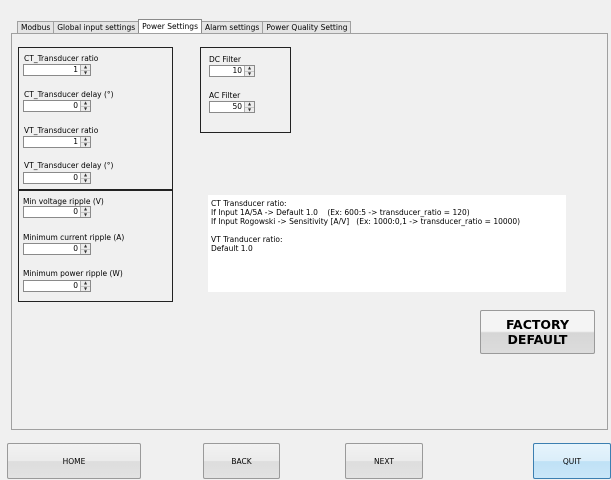  What do you see at coordinates (74, 237) in the screenshot?
I see `min-current-ripple-label: Minimum current ripple (A)` at bounding box center [74, 237].